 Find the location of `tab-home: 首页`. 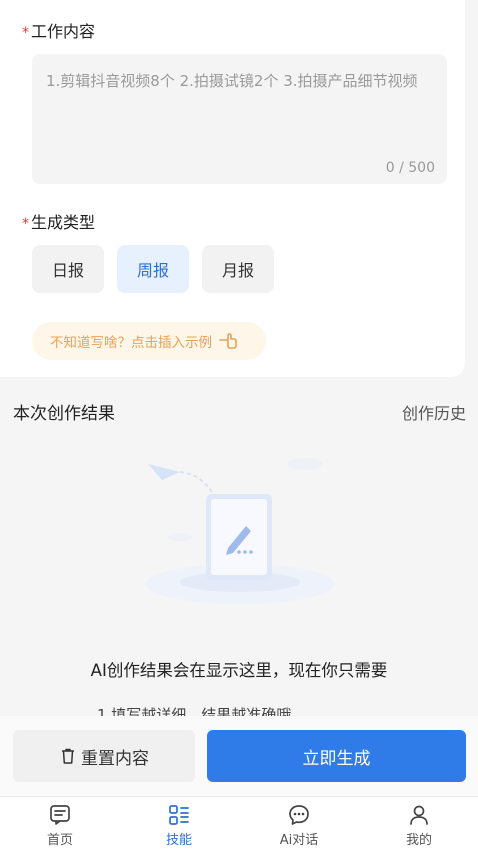

tab-home: 首页 is located at coordinates (60, 825).